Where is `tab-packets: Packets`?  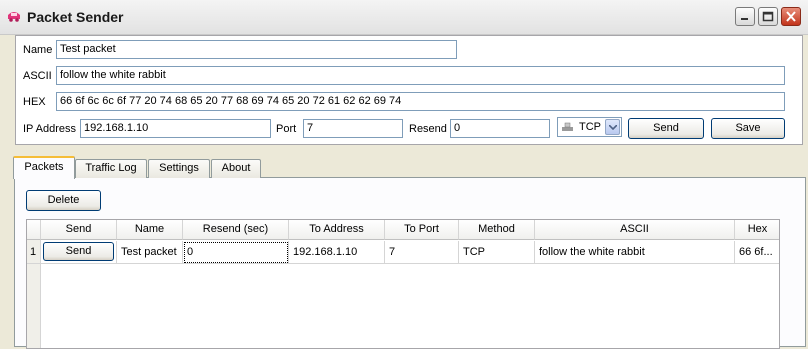
tab-packets: Packets is located at coordinates (44, 167).